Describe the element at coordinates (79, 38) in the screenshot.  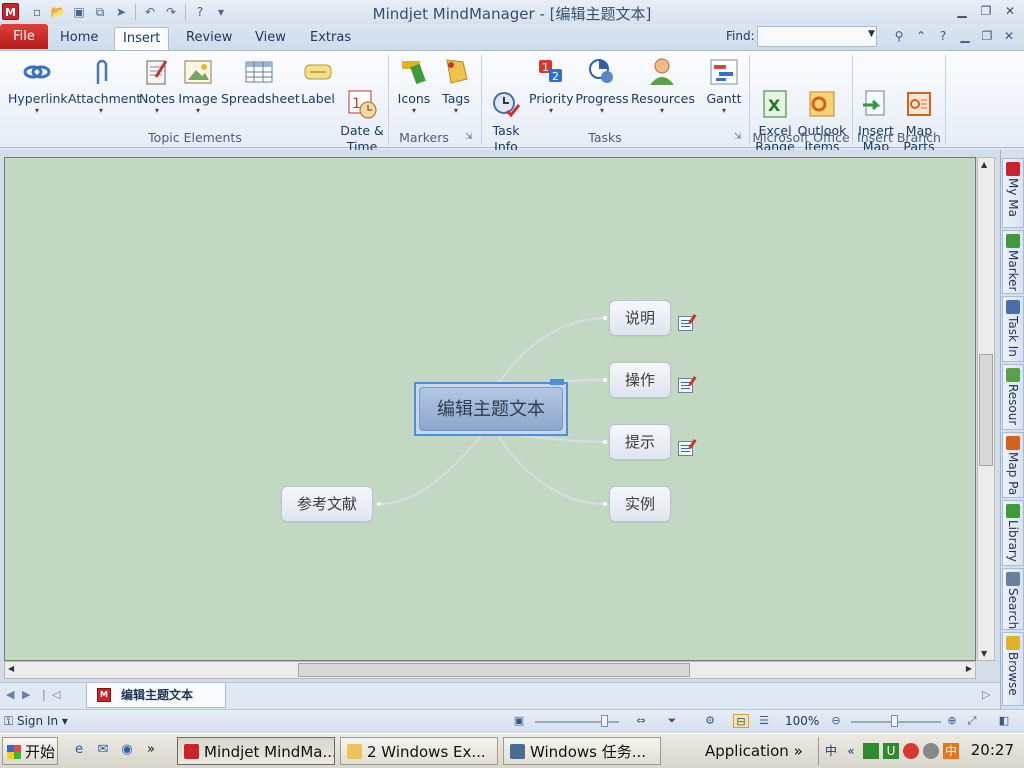
I see `tab-home: Home` at that location.